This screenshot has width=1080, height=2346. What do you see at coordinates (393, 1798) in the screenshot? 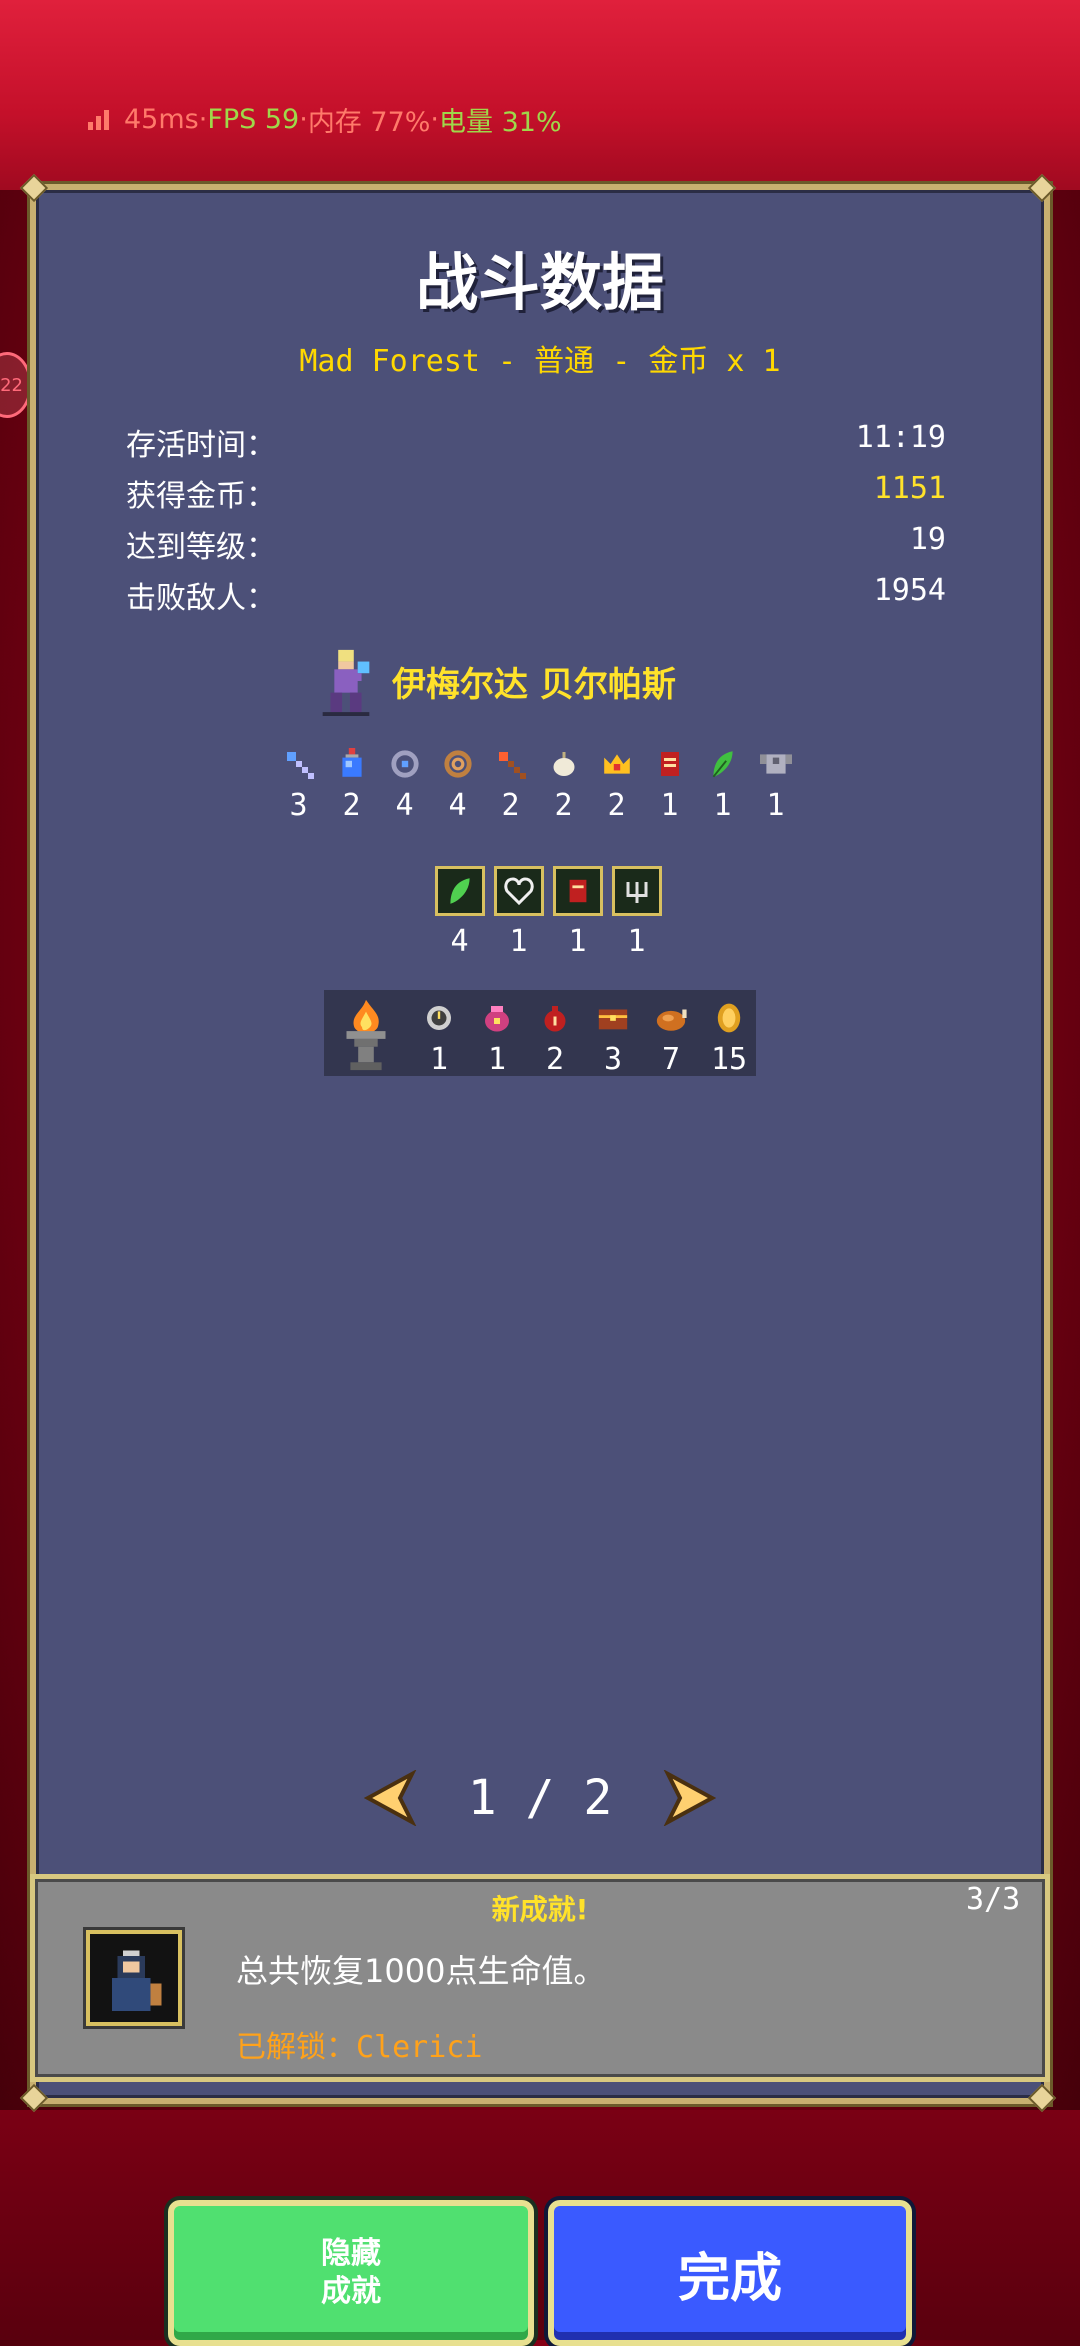
I see `prev-page-button` at bounding box center [393, 1798].